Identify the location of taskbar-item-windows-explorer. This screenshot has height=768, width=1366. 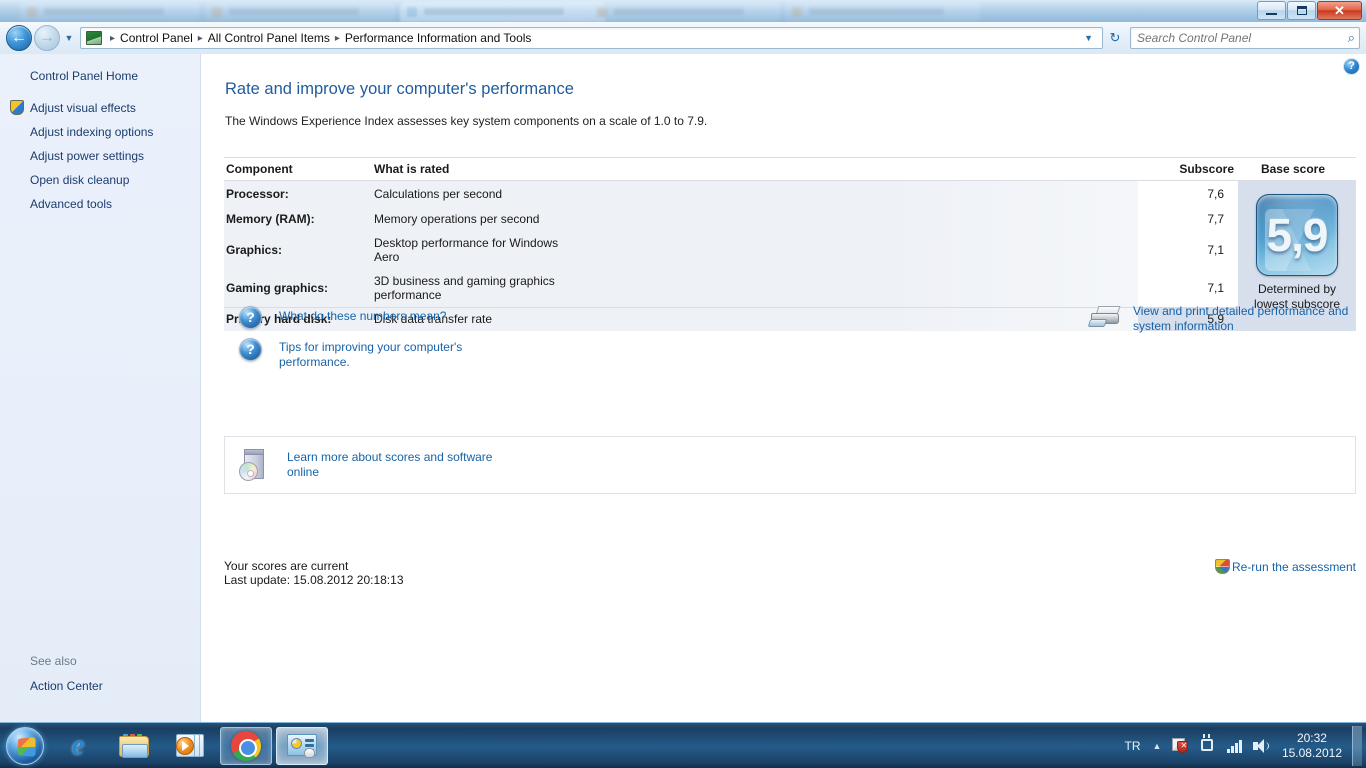
(134, 746).